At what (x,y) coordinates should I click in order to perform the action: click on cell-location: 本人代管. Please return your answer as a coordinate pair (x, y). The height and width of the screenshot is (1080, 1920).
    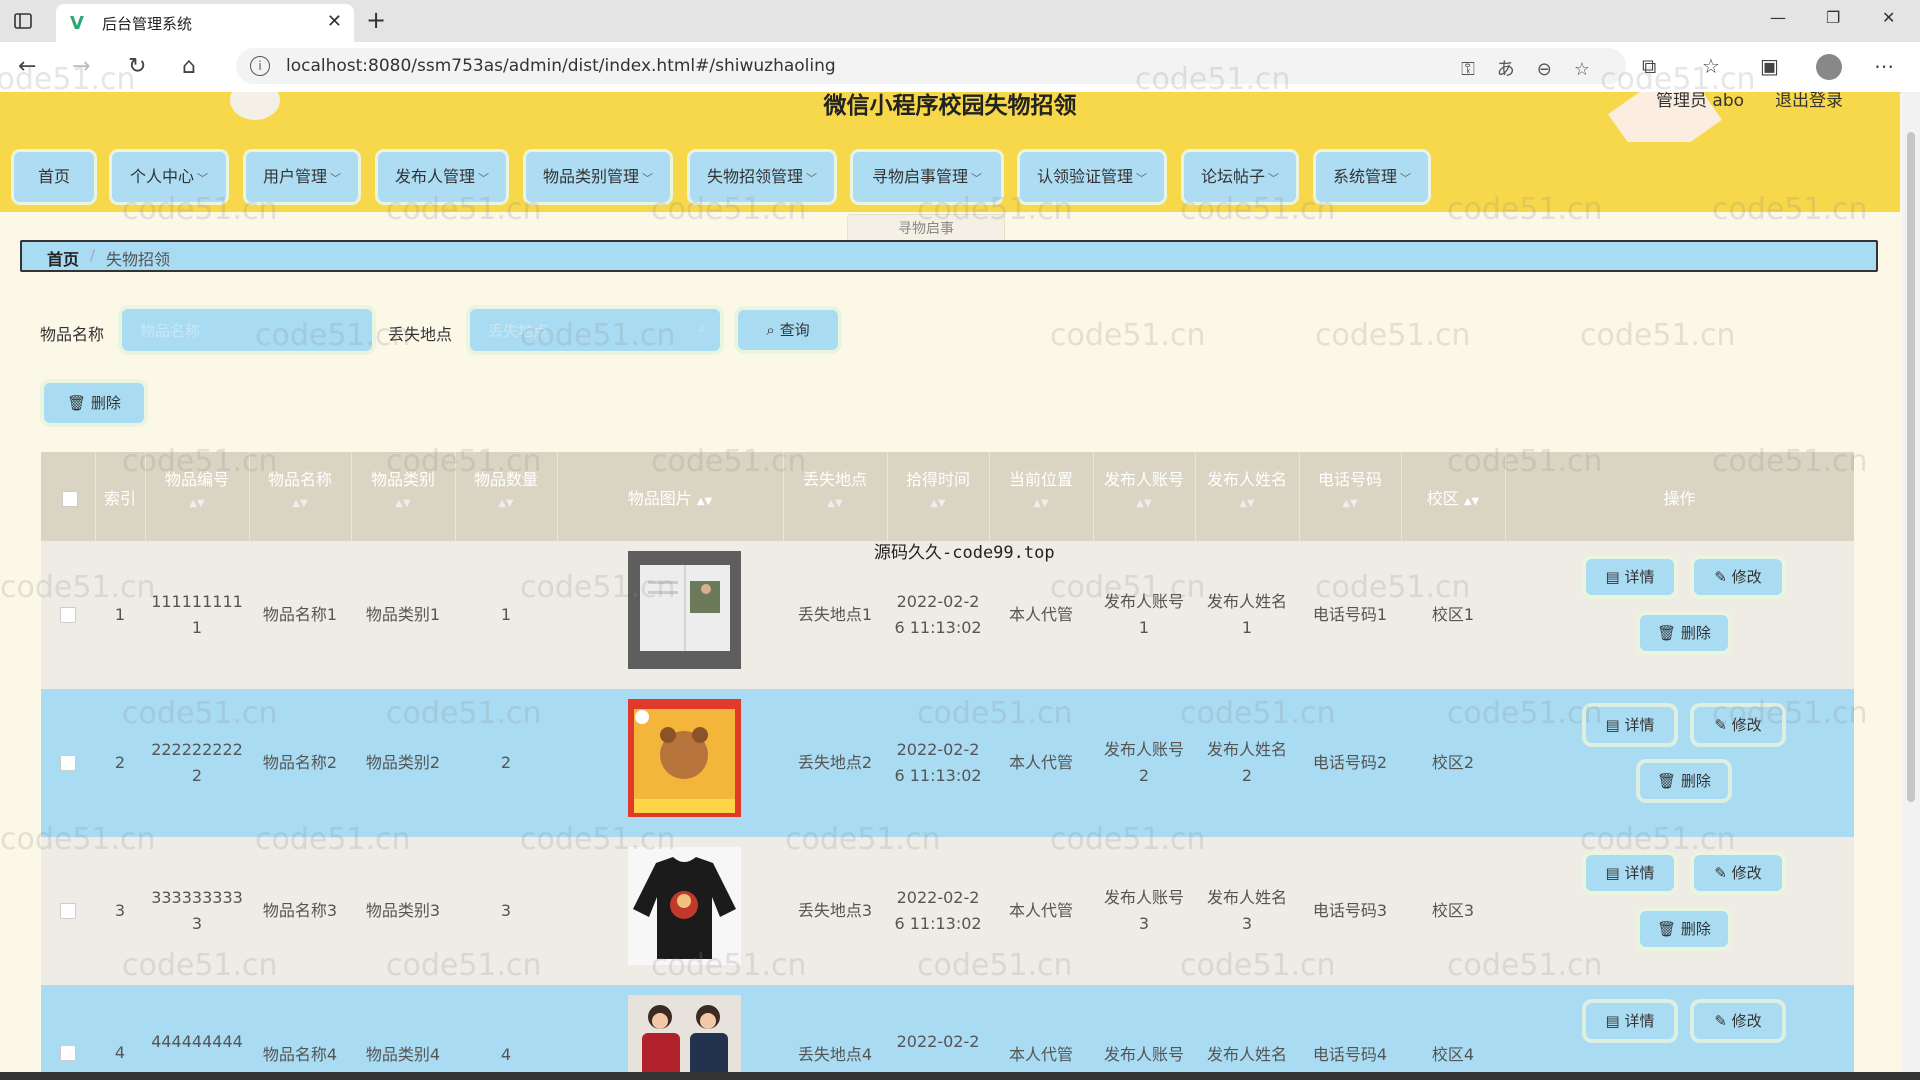
    Looking at the image, I should click on (1040, 762).